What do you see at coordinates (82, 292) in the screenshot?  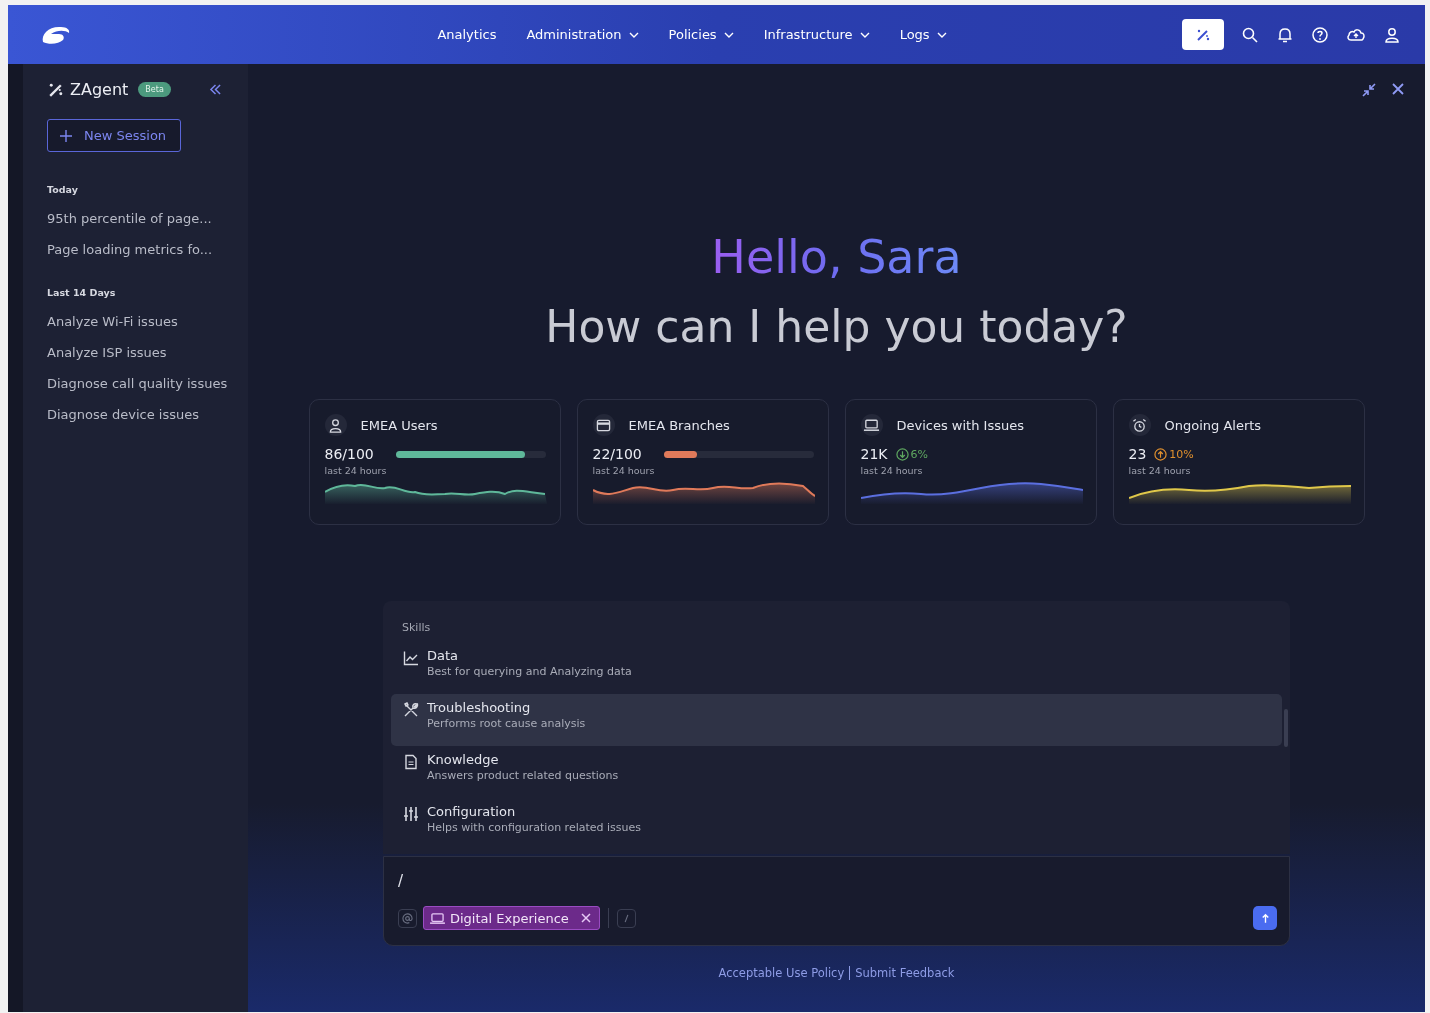 I see `history-group-heading: Last 14 Days` at bounding box center [82, 292].